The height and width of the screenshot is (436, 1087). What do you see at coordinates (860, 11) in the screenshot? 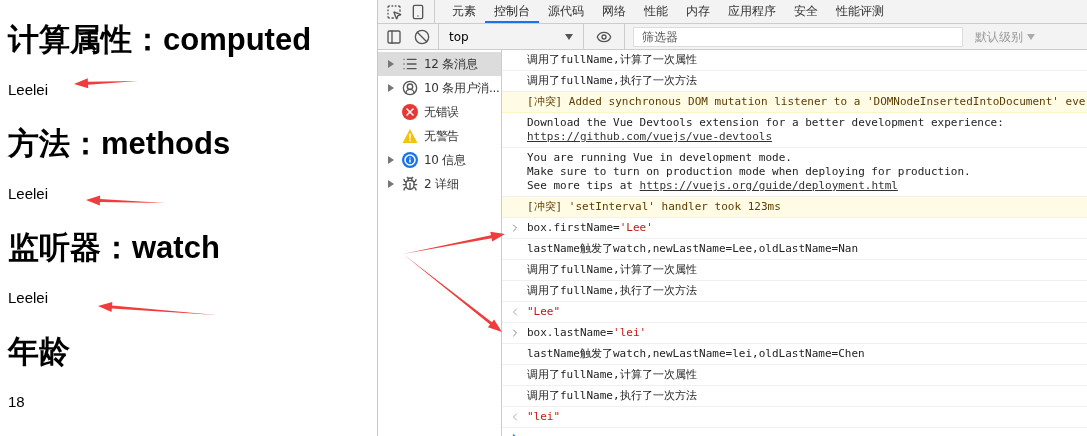
I see `devtools-tab: 性能评测` at bounding box center [860, 11].